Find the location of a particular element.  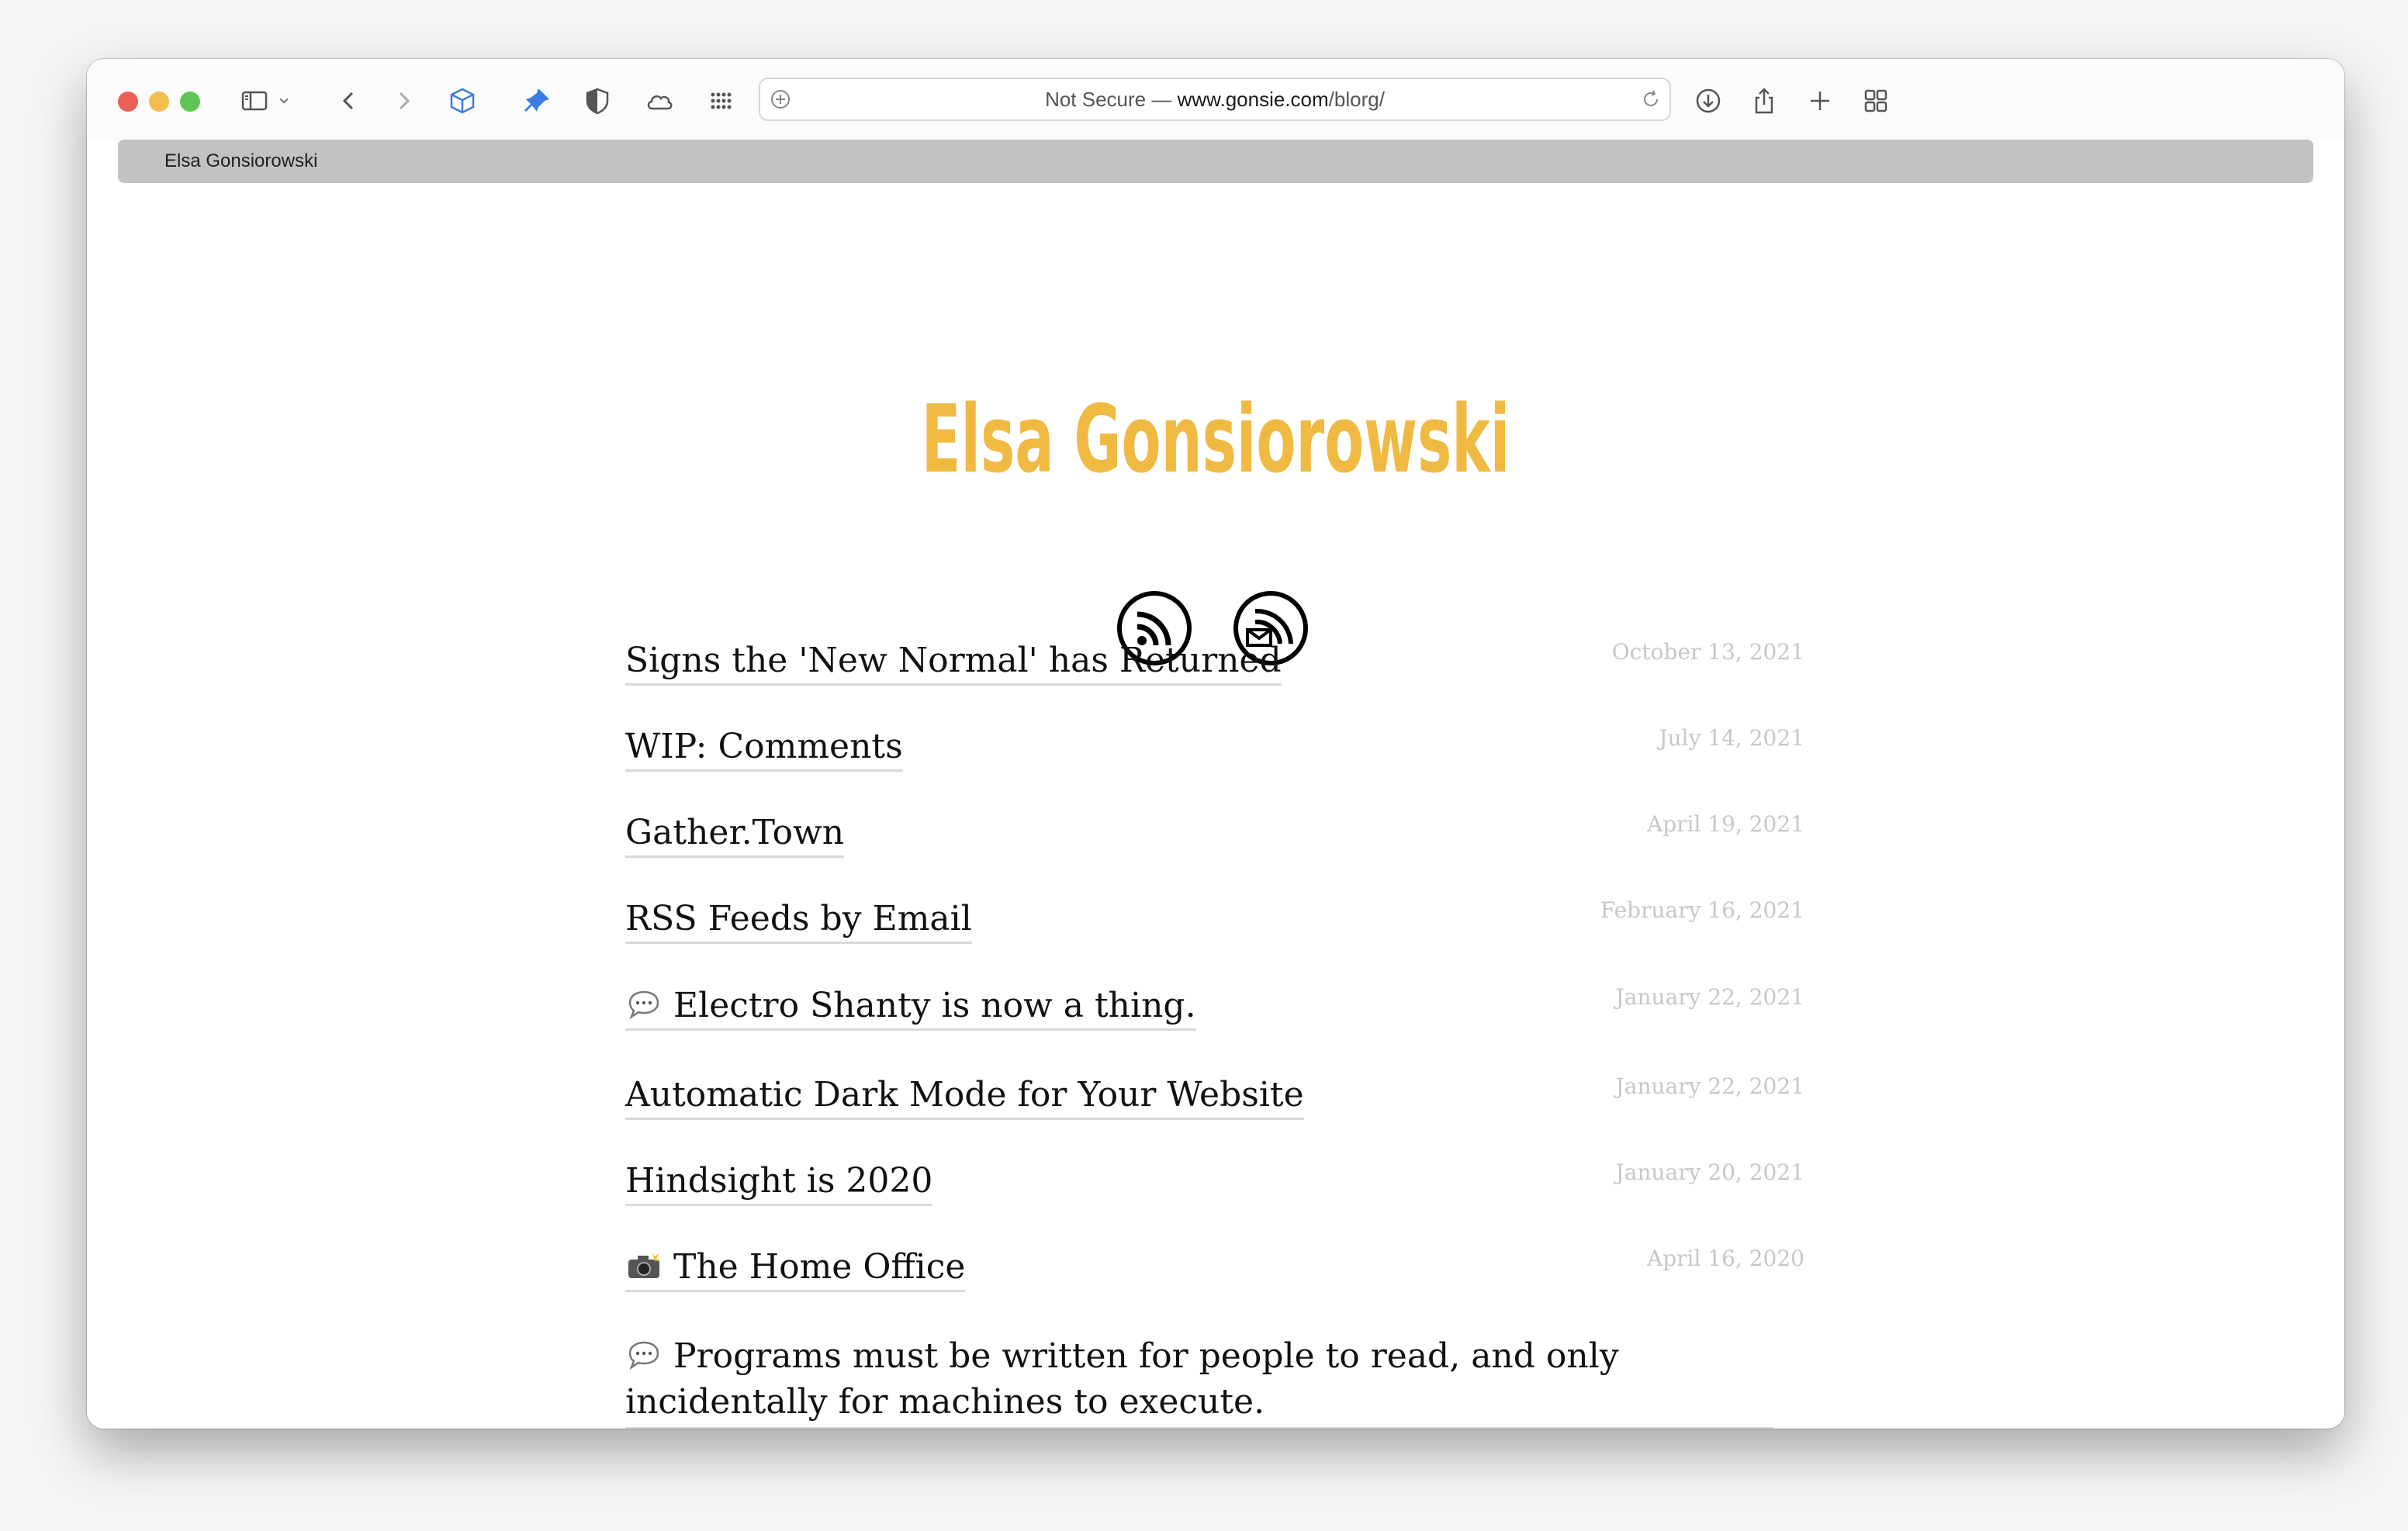

post-item: RSS Feeds by Email February 16, 2021 is located at coordinates (1214, 922).